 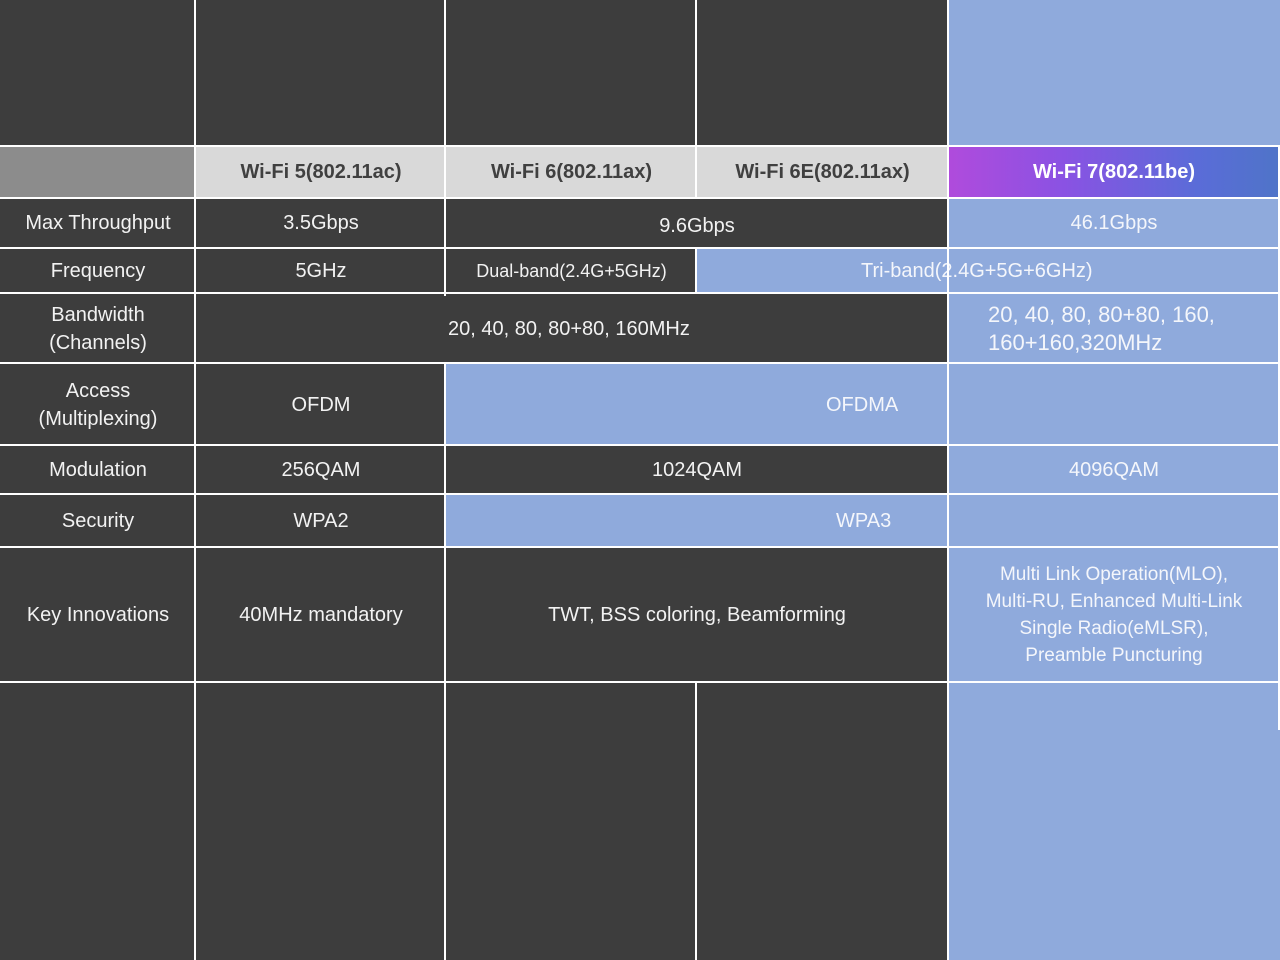 What do you see at coordinates (988, 271) in the screenshot?
I see `frequency-wifi6e-7: Tri-band(2.4G+5G+6GHz)` at bounding box center [988, 271].